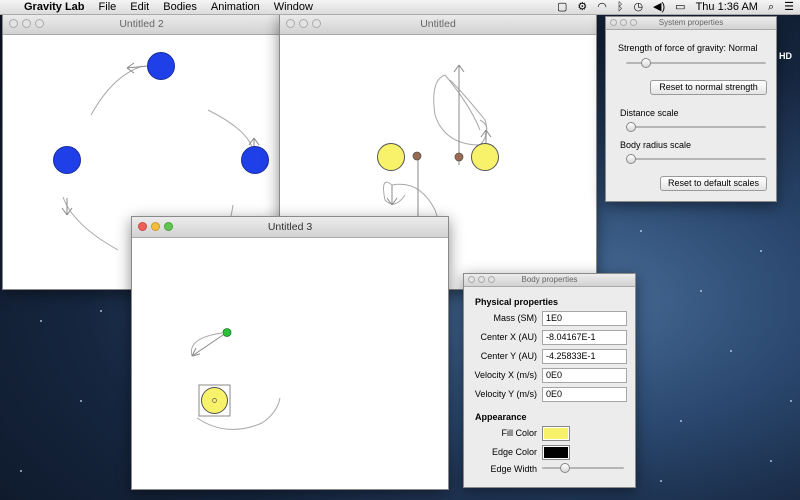 This screenshot has height=500, width=800. Describe the element at coordinates (508, 356) in the screenshot. I see `center-y-label: Center Y (AU)` at that location.